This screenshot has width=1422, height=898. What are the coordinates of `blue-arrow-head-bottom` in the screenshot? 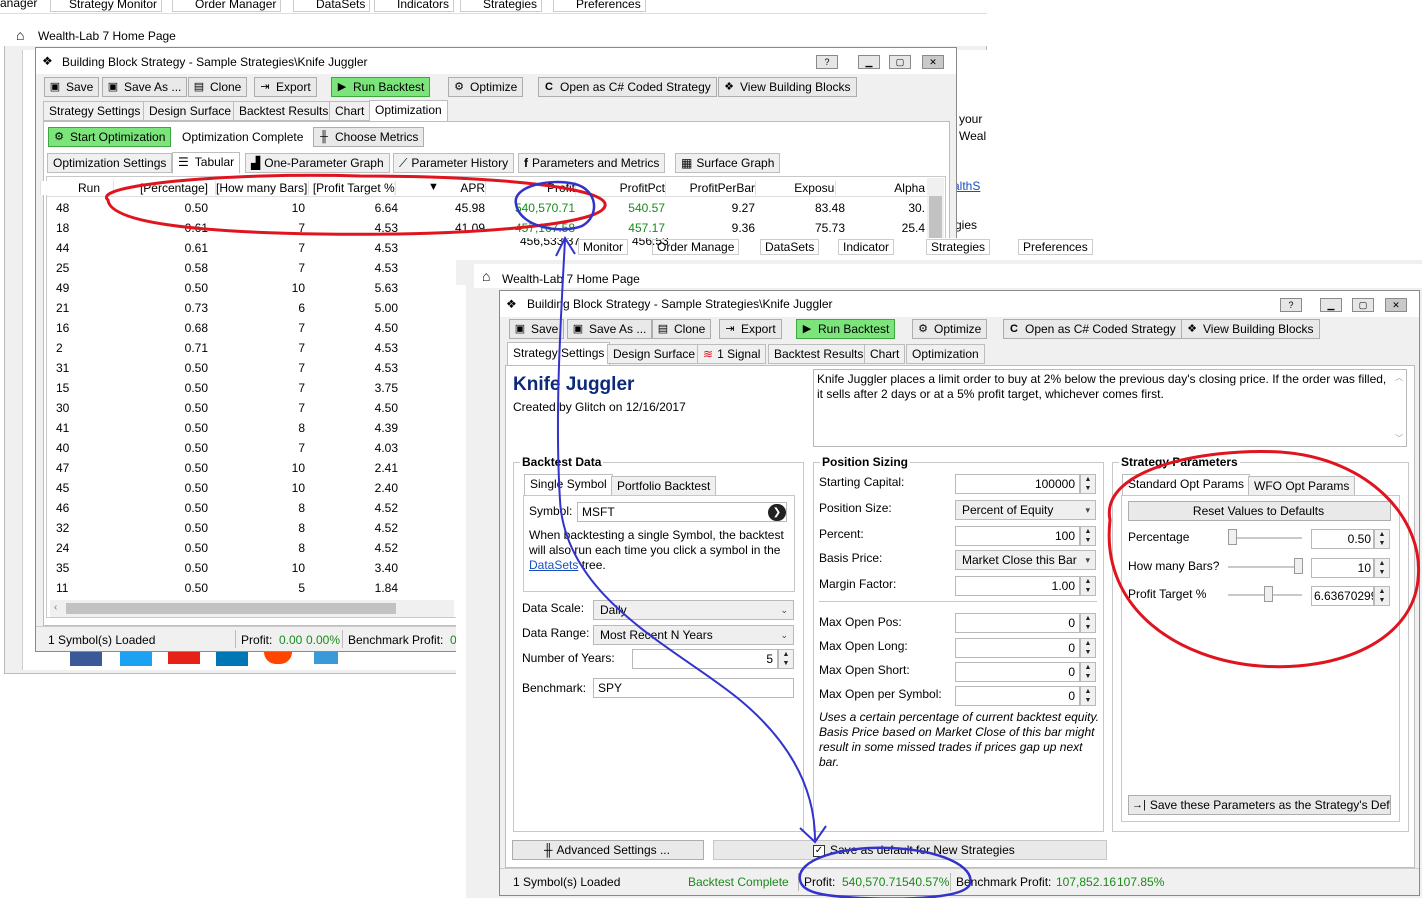 It's located at (813, 834).